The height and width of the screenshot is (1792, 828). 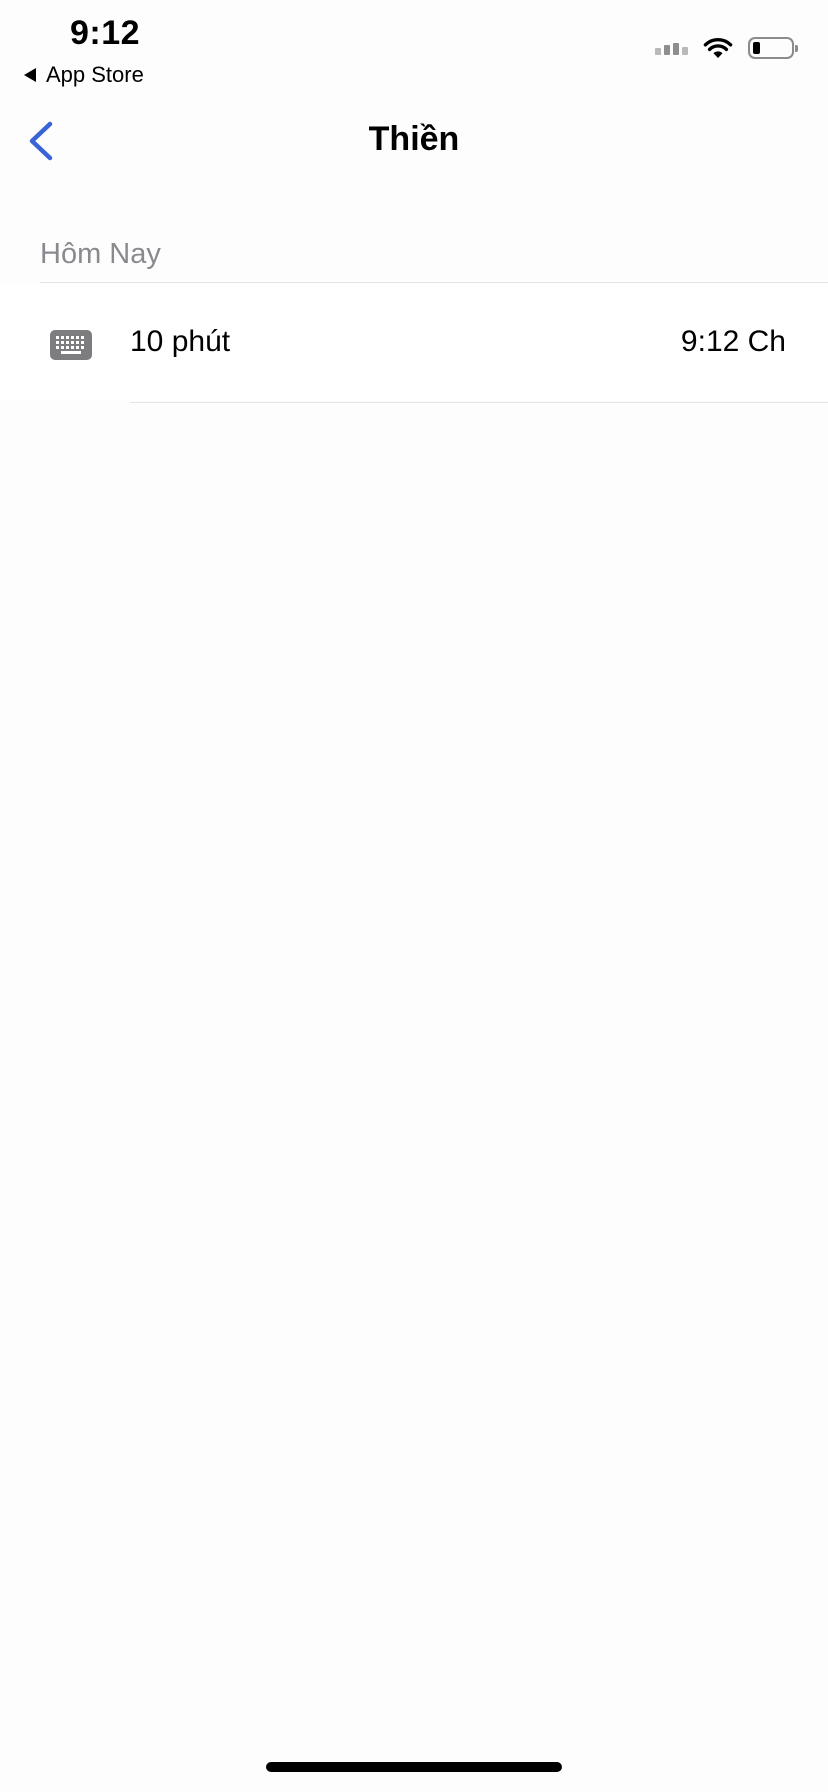 What do you see at coordinates (773, 48) in the screenshot?
I see `battery-icon` at bounding box center [773, 48].